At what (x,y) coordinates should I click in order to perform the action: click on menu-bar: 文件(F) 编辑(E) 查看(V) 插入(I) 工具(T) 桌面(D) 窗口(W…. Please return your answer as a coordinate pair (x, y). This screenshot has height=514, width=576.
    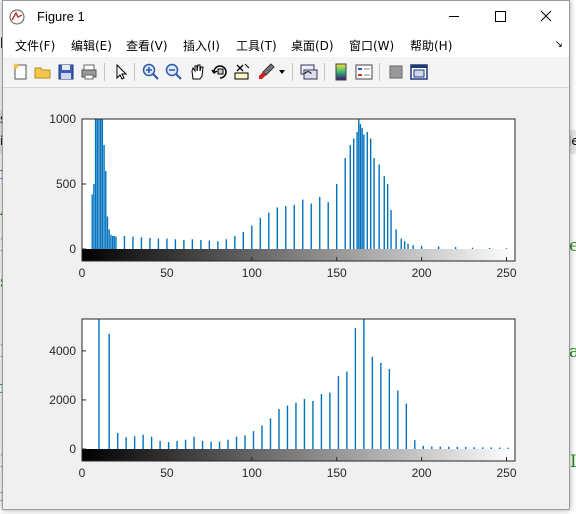
    Looking at the image, I should click on (286, 45).